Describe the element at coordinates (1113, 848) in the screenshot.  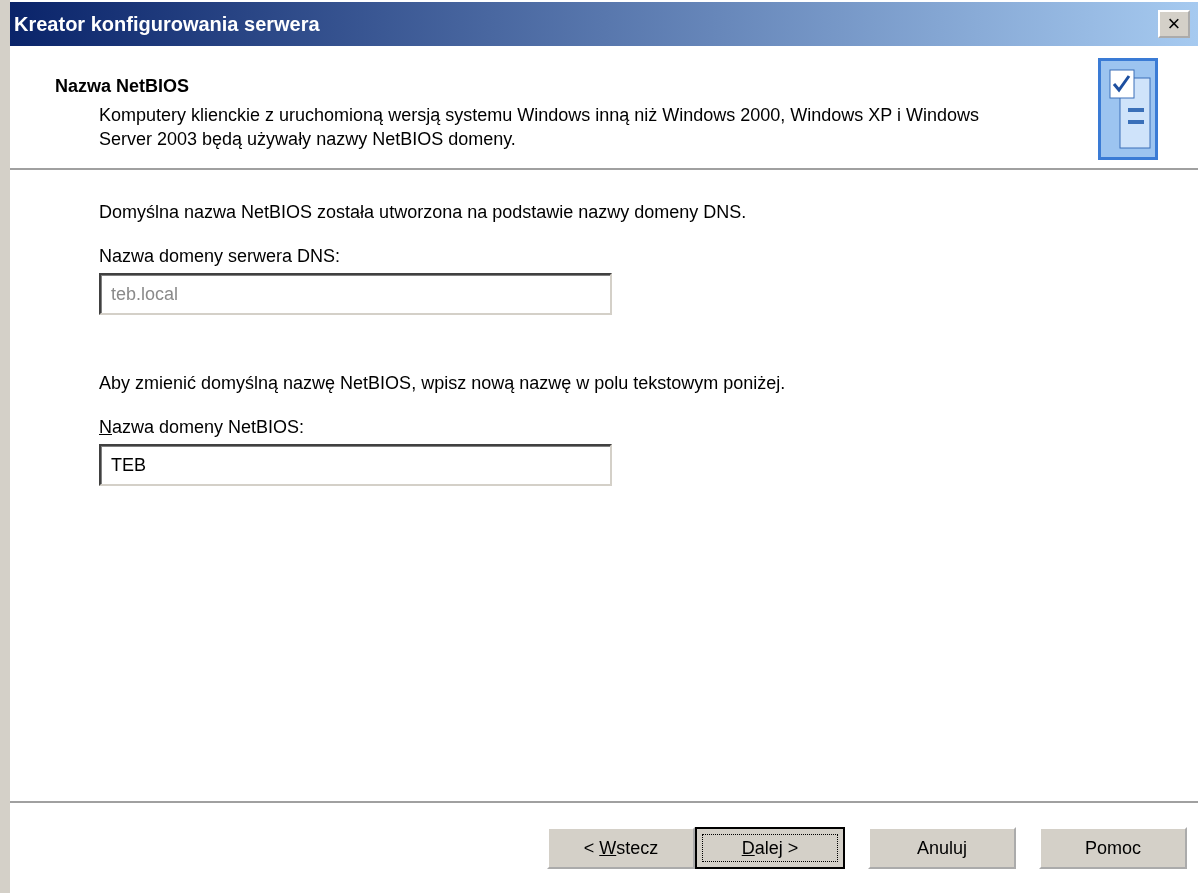
I see `wizard-button: Pomoc` at that location.